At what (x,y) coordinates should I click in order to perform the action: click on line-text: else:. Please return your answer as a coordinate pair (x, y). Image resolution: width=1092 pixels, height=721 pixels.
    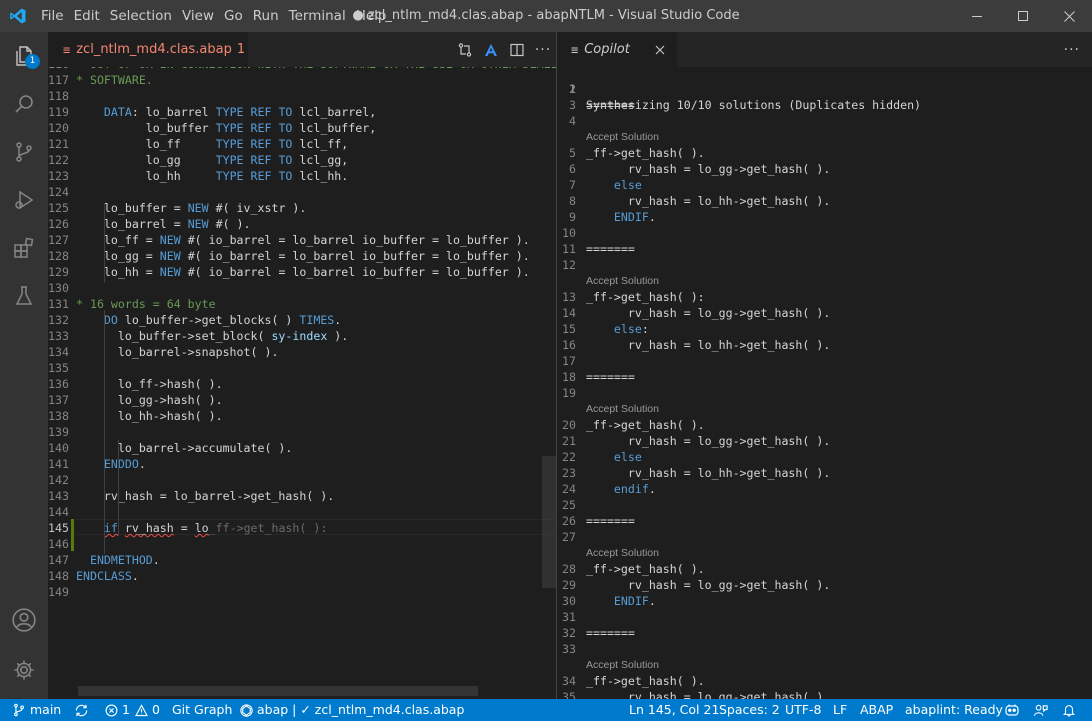
    Looking at the image, I should click on (631, 329).